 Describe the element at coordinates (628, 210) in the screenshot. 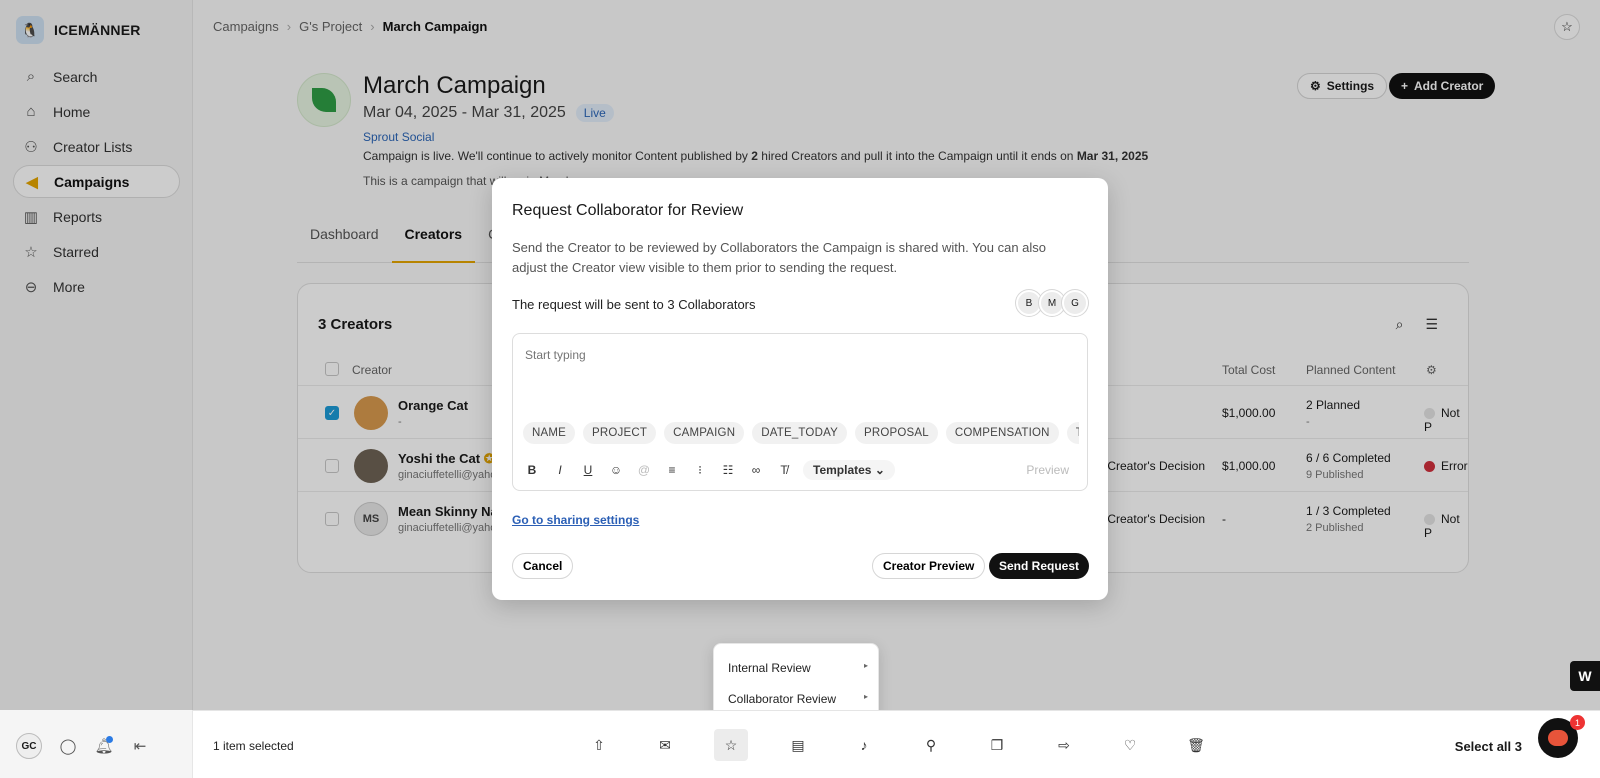

I see `modal-title: Request Collaborator for Review` at that location.